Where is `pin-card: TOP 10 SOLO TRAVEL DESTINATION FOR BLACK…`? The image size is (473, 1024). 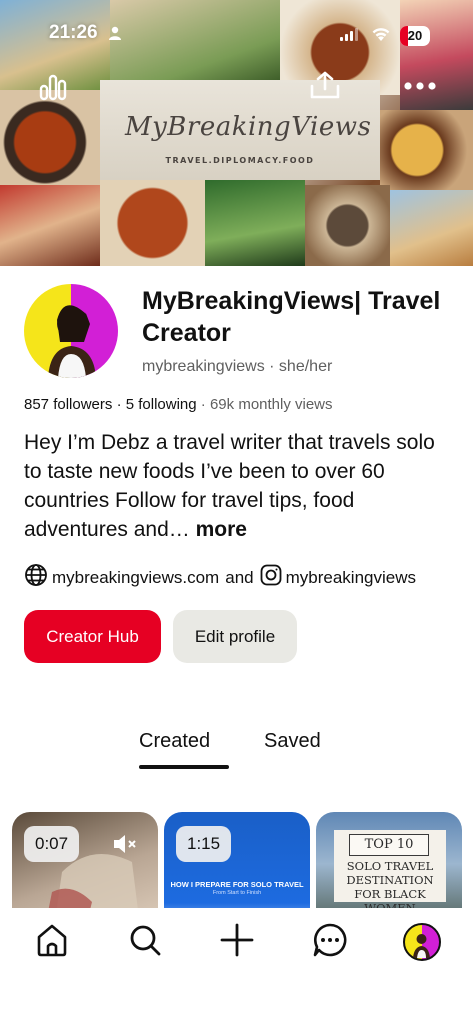
pin-card: TOP 10 SOLO TRAVEL DESTINATION FOR BLACK… is located at coordinates (389, 860).